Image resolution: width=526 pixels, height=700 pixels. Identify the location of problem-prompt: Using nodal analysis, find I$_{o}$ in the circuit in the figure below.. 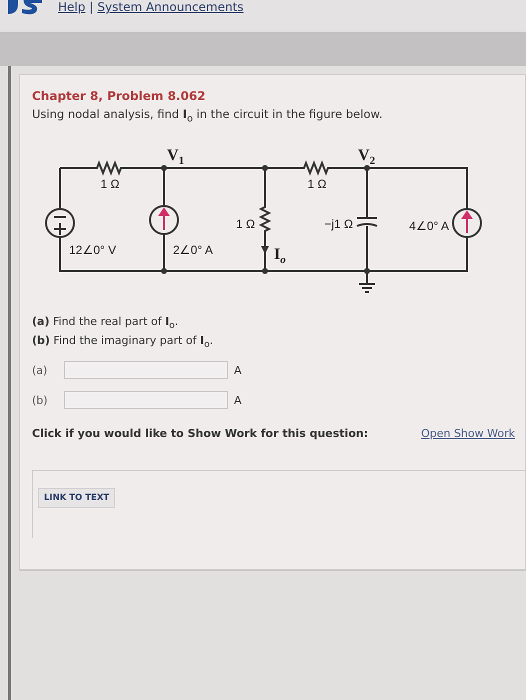
(208, 115).